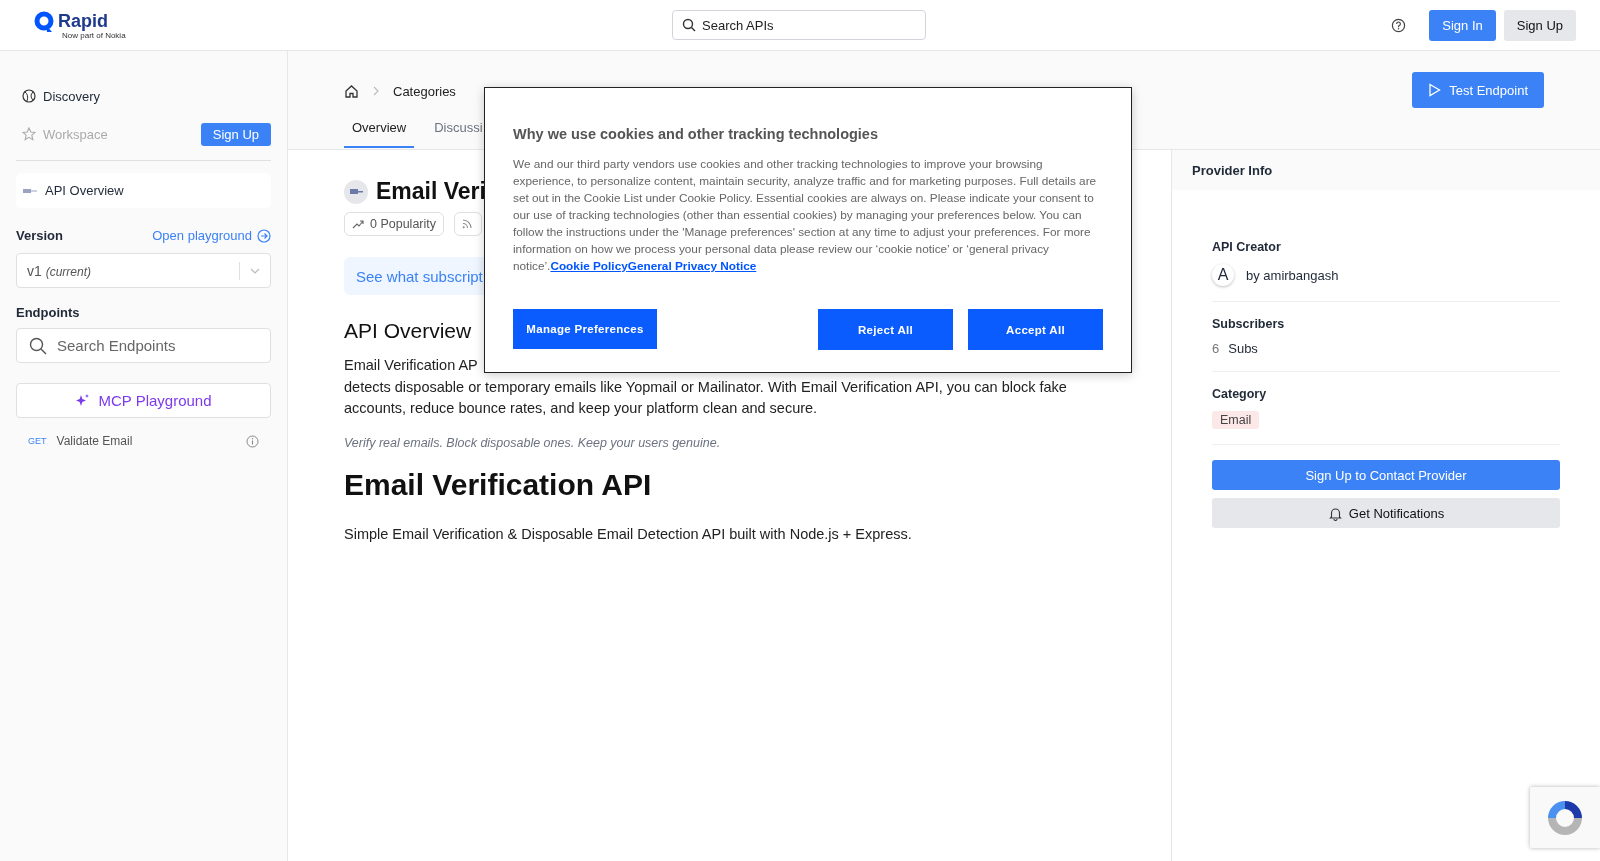 Image resolution: width=1600 pixels, height=861 pixels. I want to click on endpoints-label: Endpoints, so click(48, 312).